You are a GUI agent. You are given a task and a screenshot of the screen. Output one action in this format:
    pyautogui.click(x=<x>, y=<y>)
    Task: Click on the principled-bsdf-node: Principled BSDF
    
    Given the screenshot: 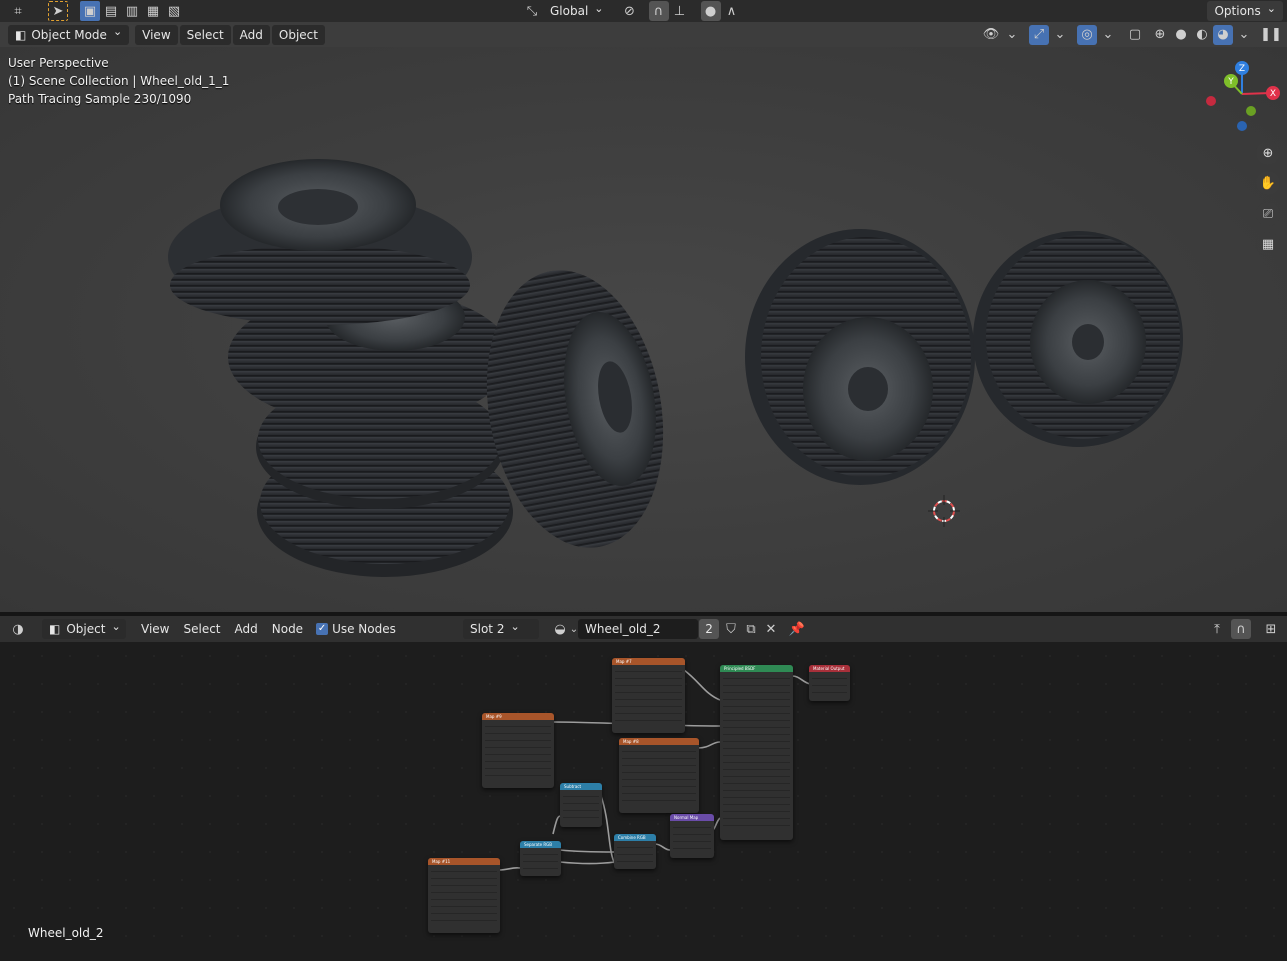 What is the action you would take?
    pyautogui.click(x=756, y=752)
    